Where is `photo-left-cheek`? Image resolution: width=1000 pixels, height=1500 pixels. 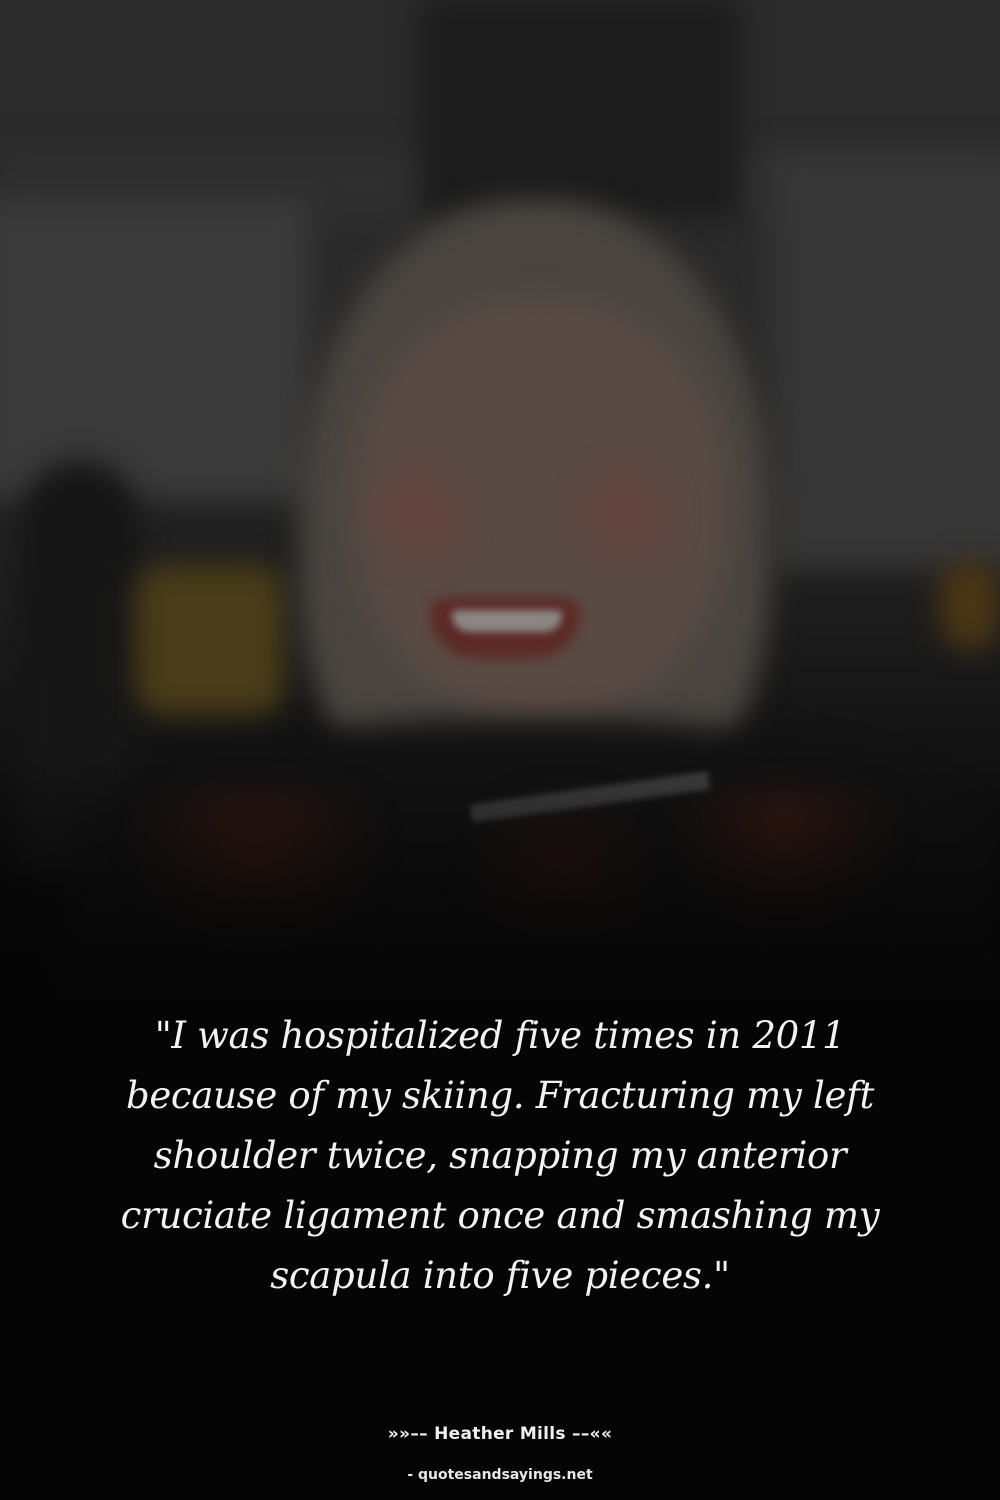 photo-left-cheek is located at coordinates (420, 515).